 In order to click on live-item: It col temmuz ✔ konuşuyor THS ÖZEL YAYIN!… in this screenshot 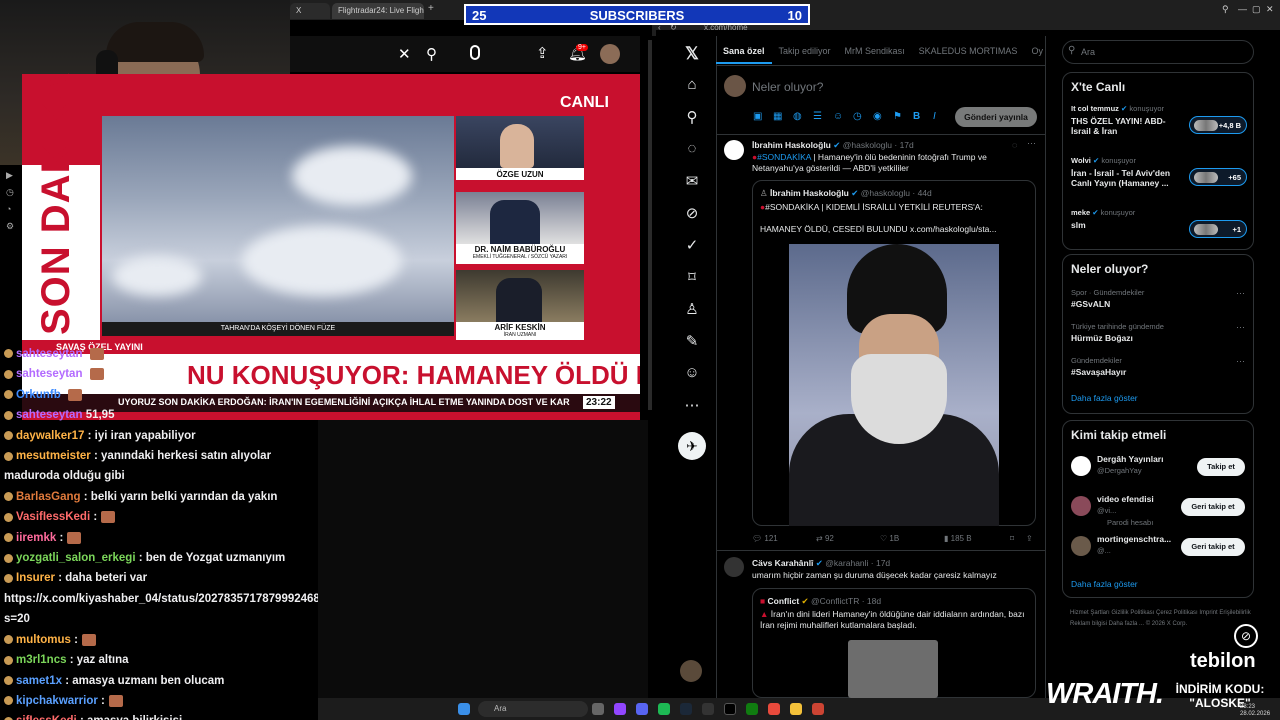, I will do `click(1160, 127)`.